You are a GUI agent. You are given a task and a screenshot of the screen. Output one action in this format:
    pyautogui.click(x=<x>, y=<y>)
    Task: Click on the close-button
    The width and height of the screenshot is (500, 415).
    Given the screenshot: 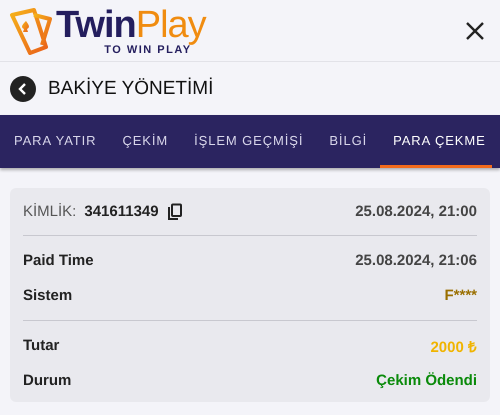 What is the action you would take?
    pyautogui.click(x=475, y=31)
    